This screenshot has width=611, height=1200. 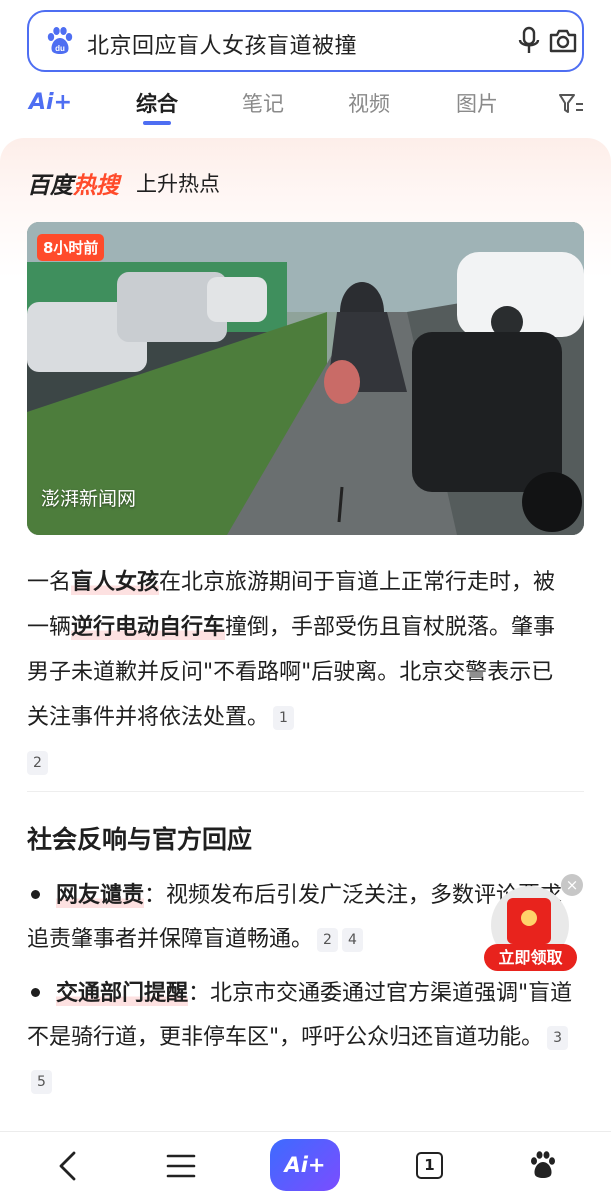 What do you see at coordinates (157, 103) in the screenshot?
I see `tab-all: 综合` at bounding box center [157, 103].